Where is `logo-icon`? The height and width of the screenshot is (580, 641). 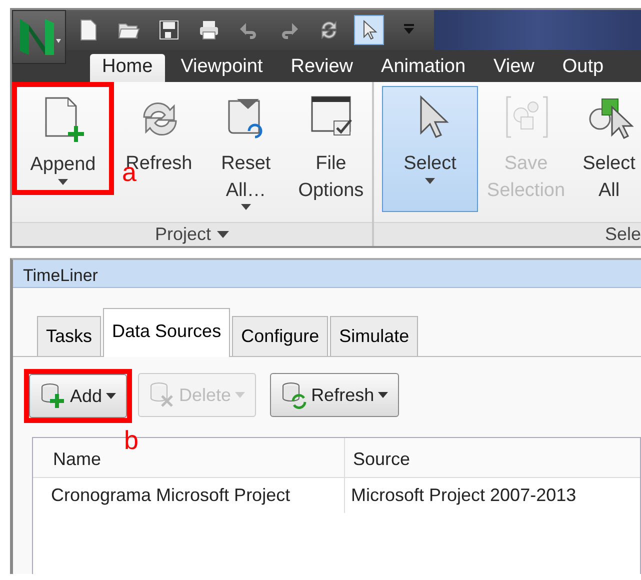
logo-icon is located at coordinates (39, 37).